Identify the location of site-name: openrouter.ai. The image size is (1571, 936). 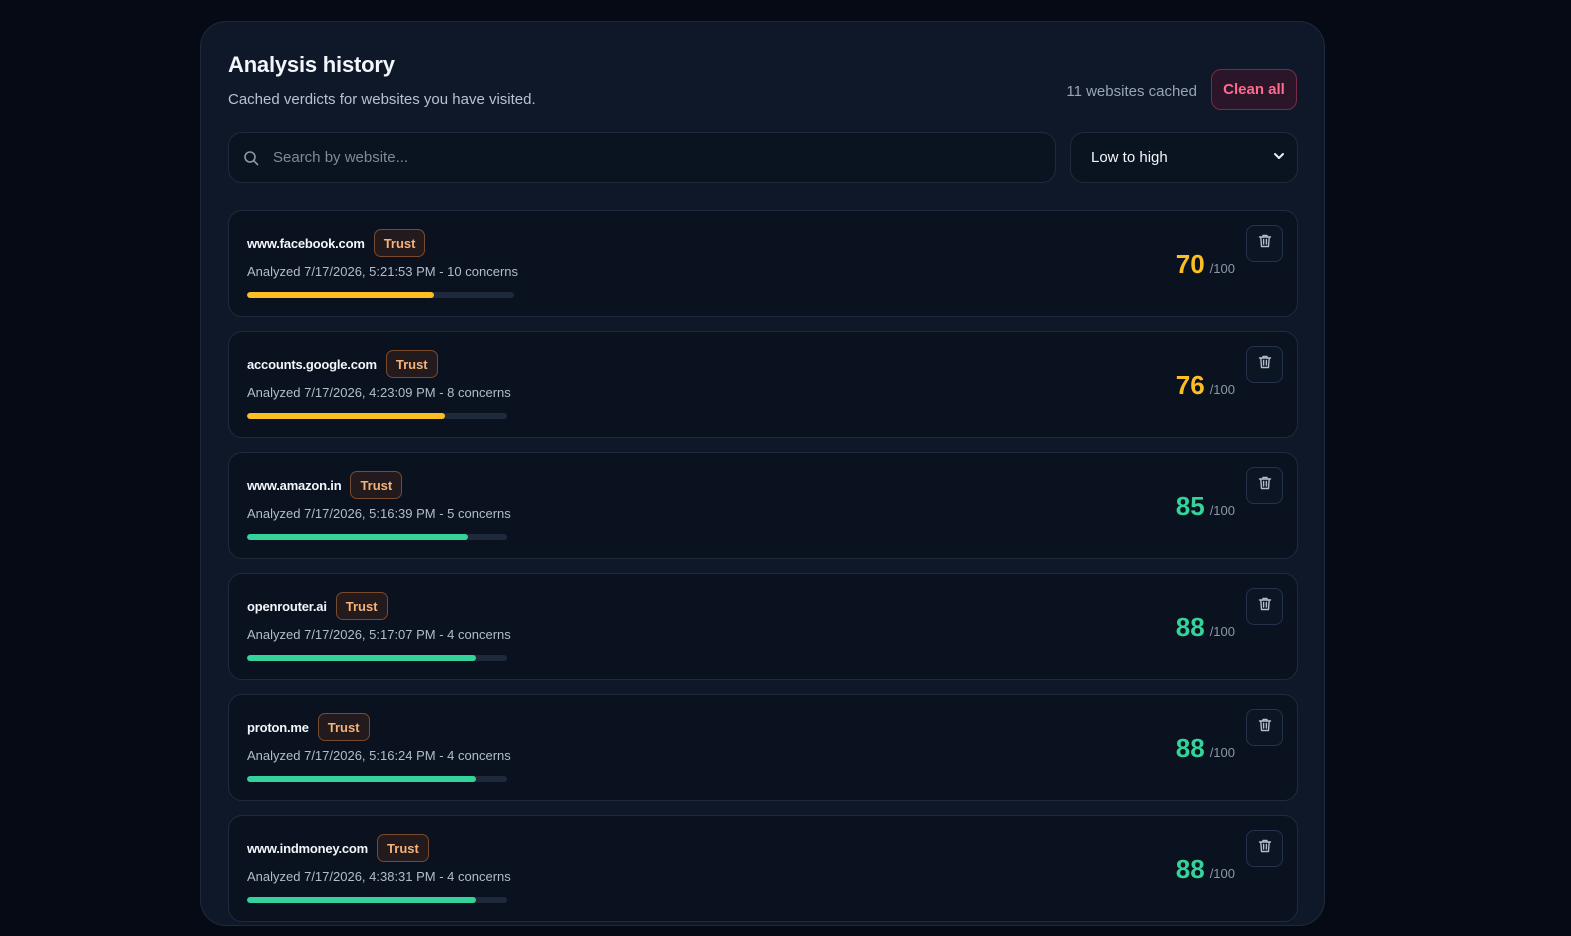
(287, 606).